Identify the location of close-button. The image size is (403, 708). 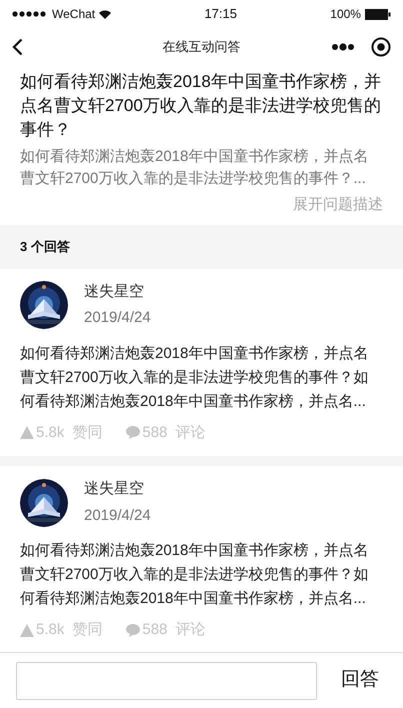
(381, 47).